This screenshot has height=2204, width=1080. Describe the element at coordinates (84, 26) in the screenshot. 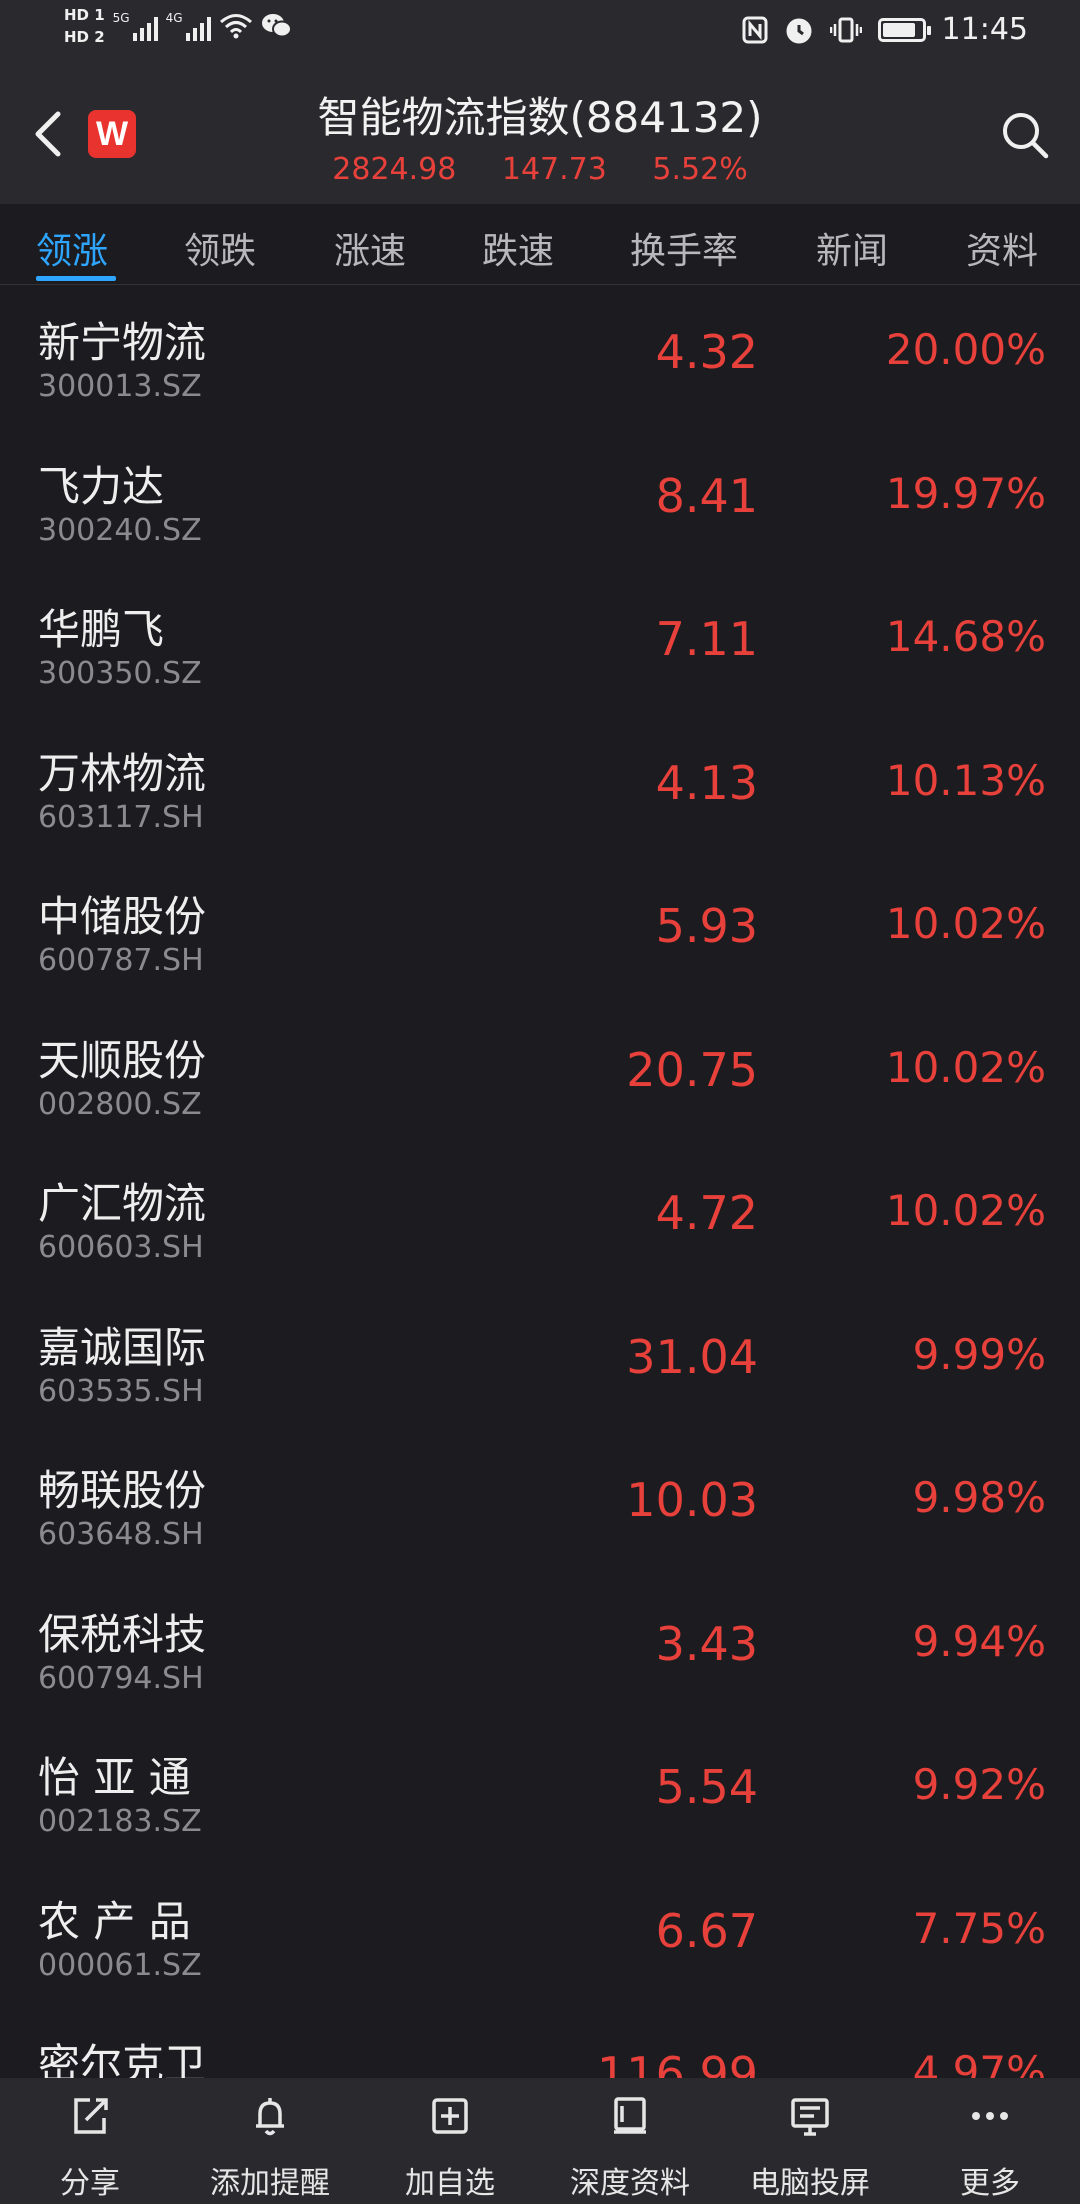

I see `sim-indicators: HD 1 HD 2` at that location.